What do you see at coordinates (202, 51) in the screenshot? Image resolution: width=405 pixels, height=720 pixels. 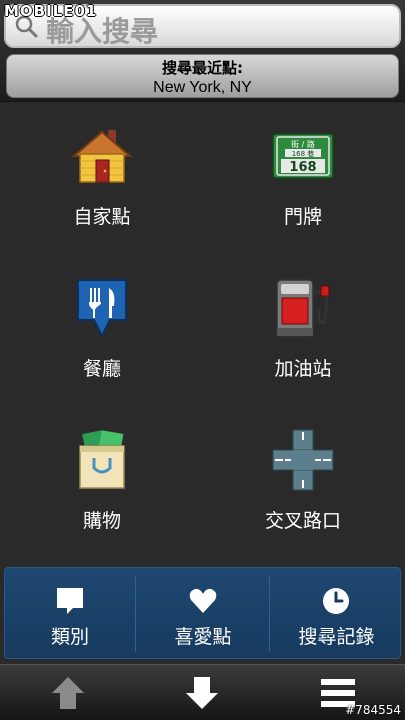 I see `header: 輸入搜尋 MOBILE01 搜尋最近點: New York, NY` at bounding box center [202, 51].